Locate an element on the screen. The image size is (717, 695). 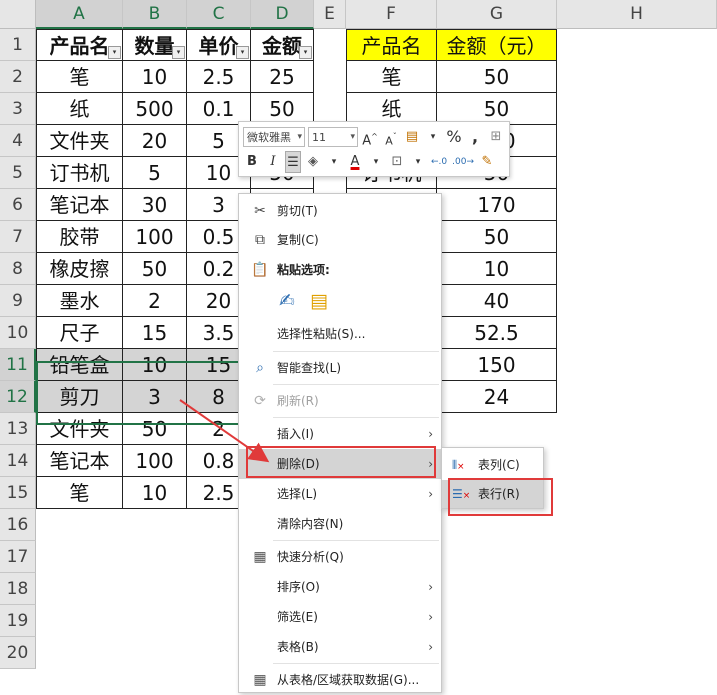
table1-cell: 5 is located at coordinates (155, 173).